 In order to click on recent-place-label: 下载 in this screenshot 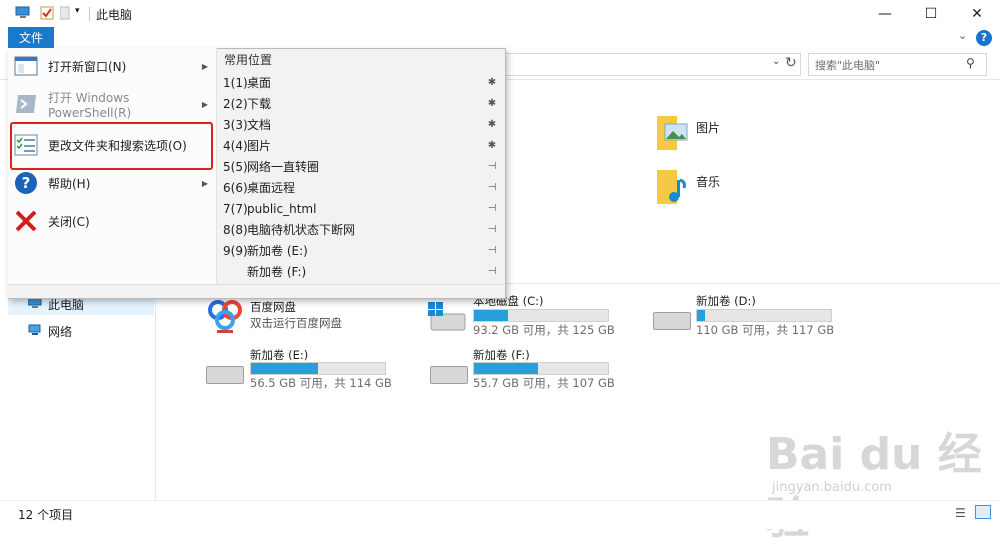, I will do `click(259, 104)`.